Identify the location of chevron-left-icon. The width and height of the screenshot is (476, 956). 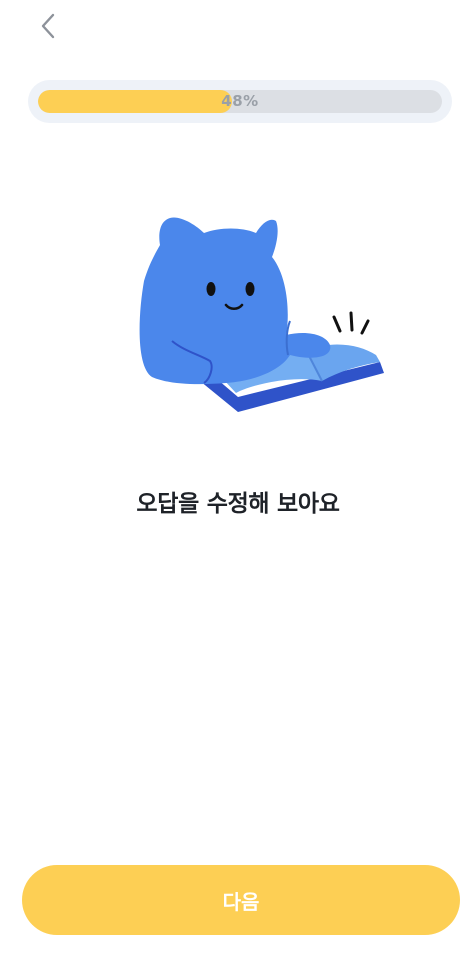
(48, 26).